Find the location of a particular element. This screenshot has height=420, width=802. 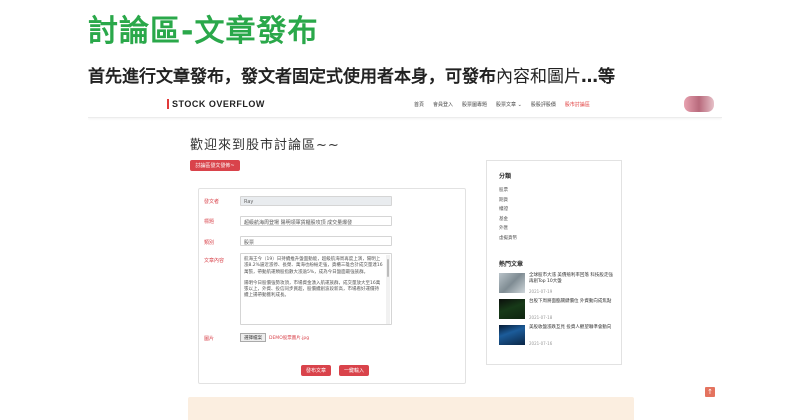

category-item: 股票 is located at coordinates (508, 191).